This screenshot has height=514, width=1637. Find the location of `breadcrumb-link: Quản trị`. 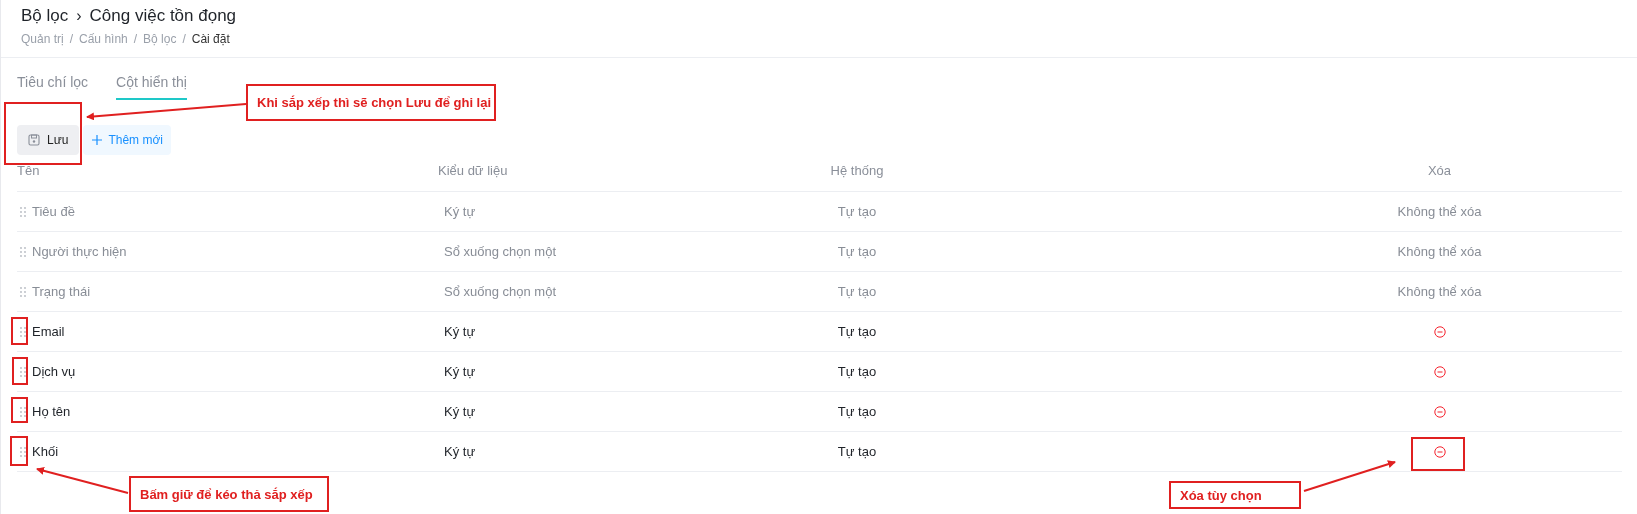

breadcrumb-link: Quản trị is located at coordinates (42, 39).